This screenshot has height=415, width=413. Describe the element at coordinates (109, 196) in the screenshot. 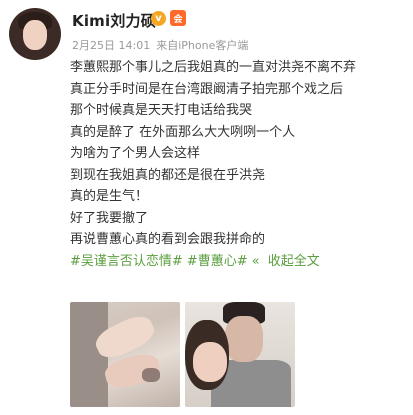

I see `post-line: 真的是生气！` at that location.